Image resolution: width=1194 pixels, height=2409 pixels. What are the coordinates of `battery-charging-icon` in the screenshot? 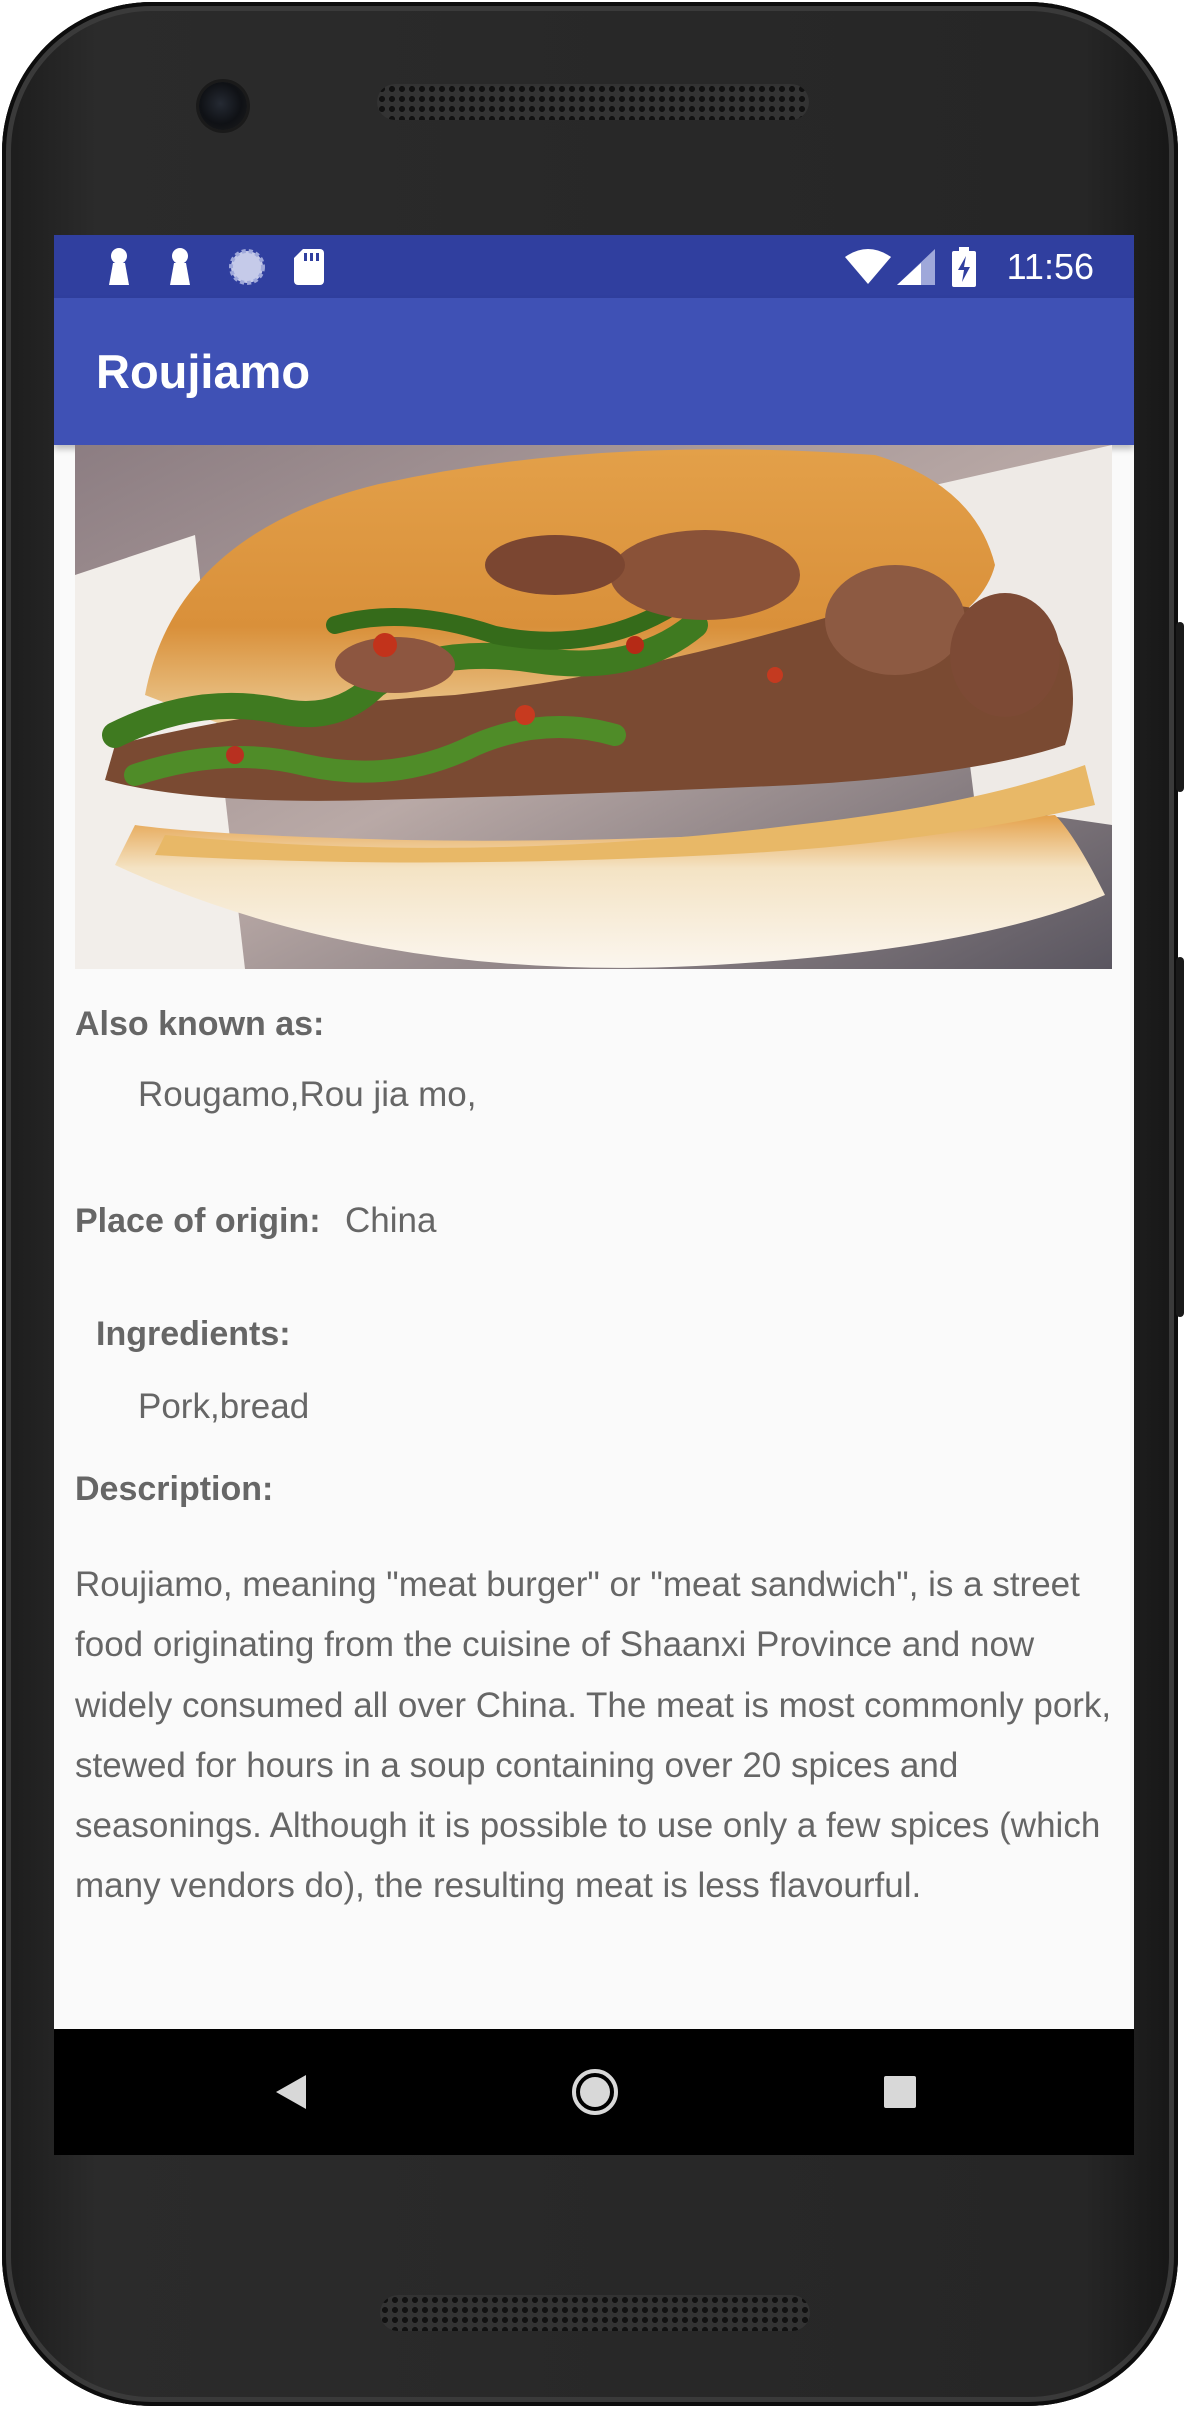 It's located at (964, 267).